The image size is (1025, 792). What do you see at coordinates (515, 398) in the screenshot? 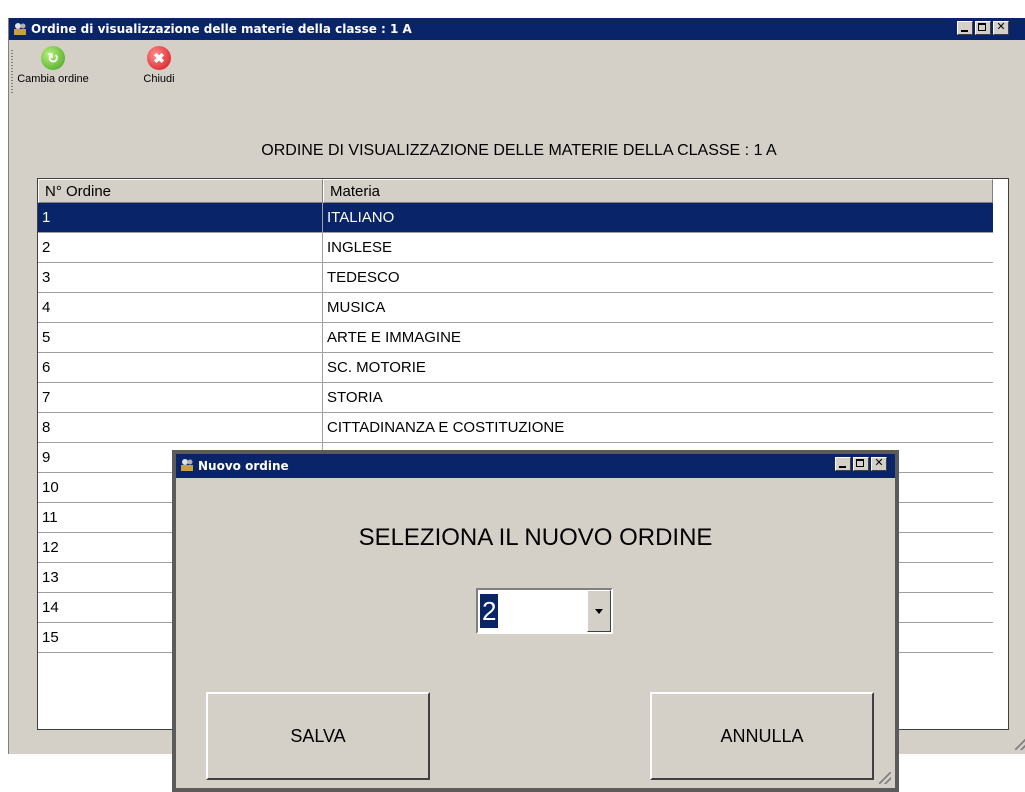
I see `table-row: 7 STORIA` at bounding box center [515, 398].